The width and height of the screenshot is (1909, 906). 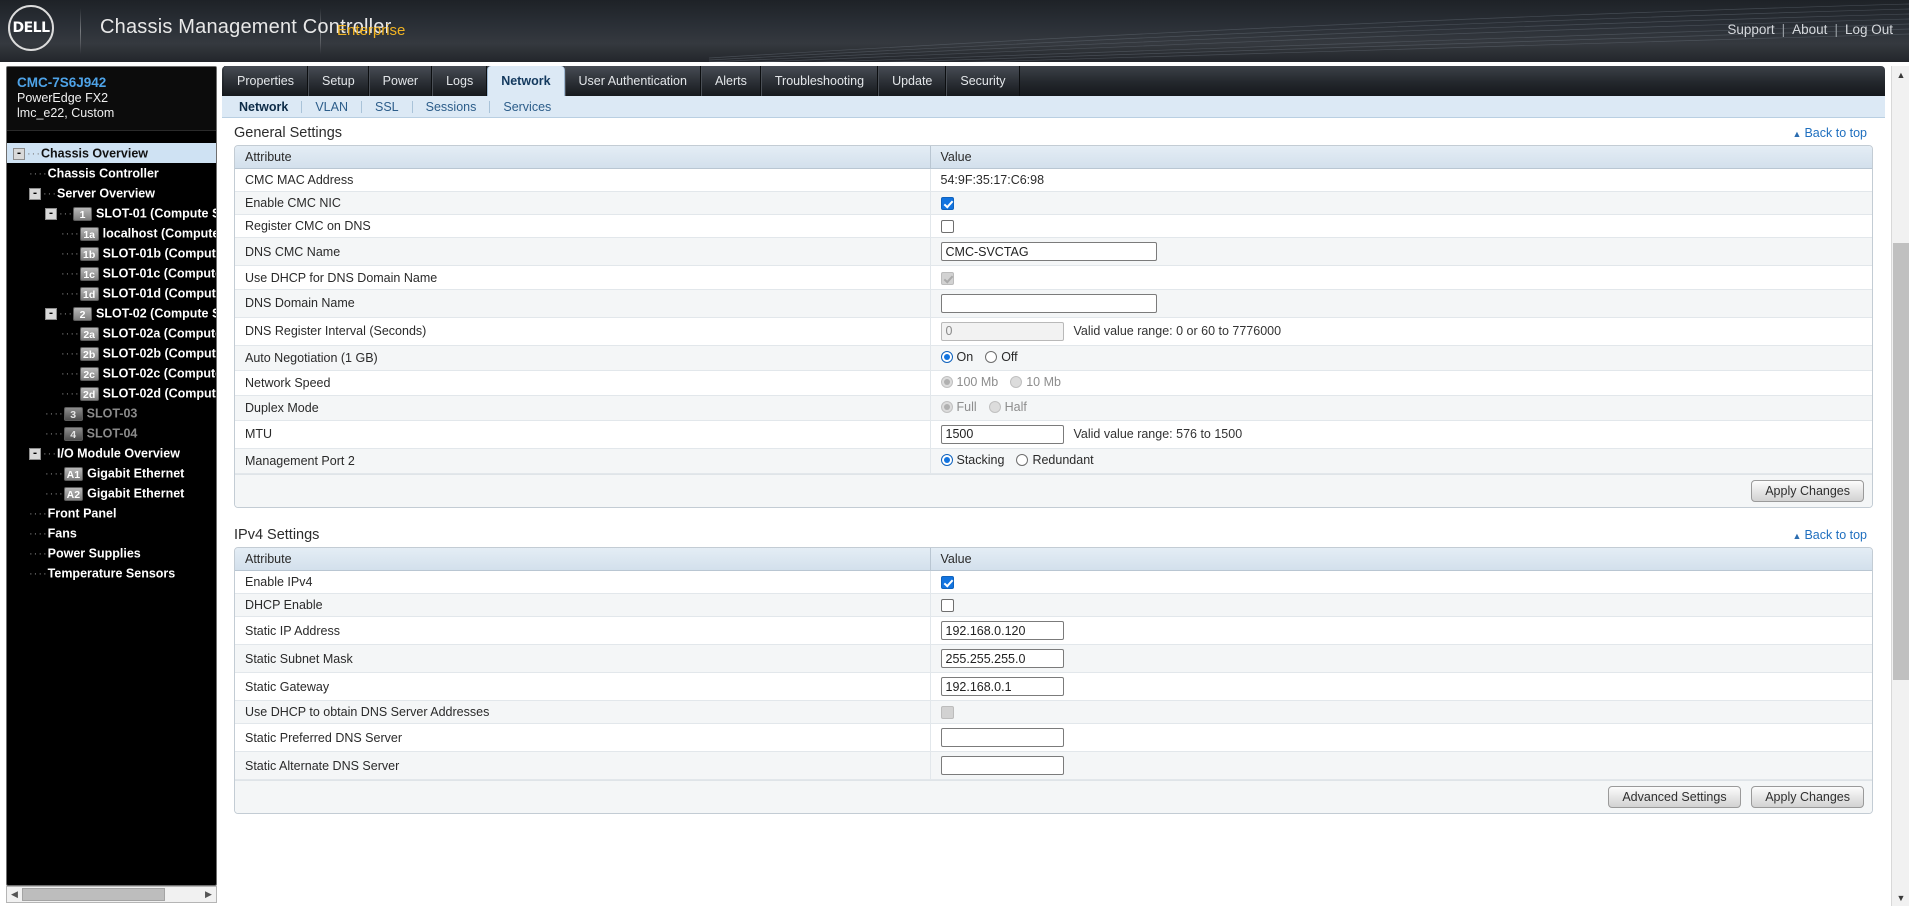 I want to click on sidebar-horizontal-scrollbar: ◀ ▶, so click(x=111, y=894).